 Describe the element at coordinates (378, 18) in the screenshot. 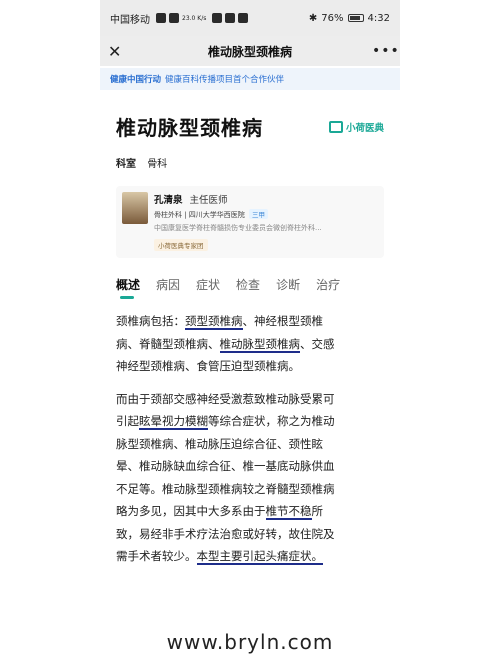

I see `clock: 4:32` at that location.